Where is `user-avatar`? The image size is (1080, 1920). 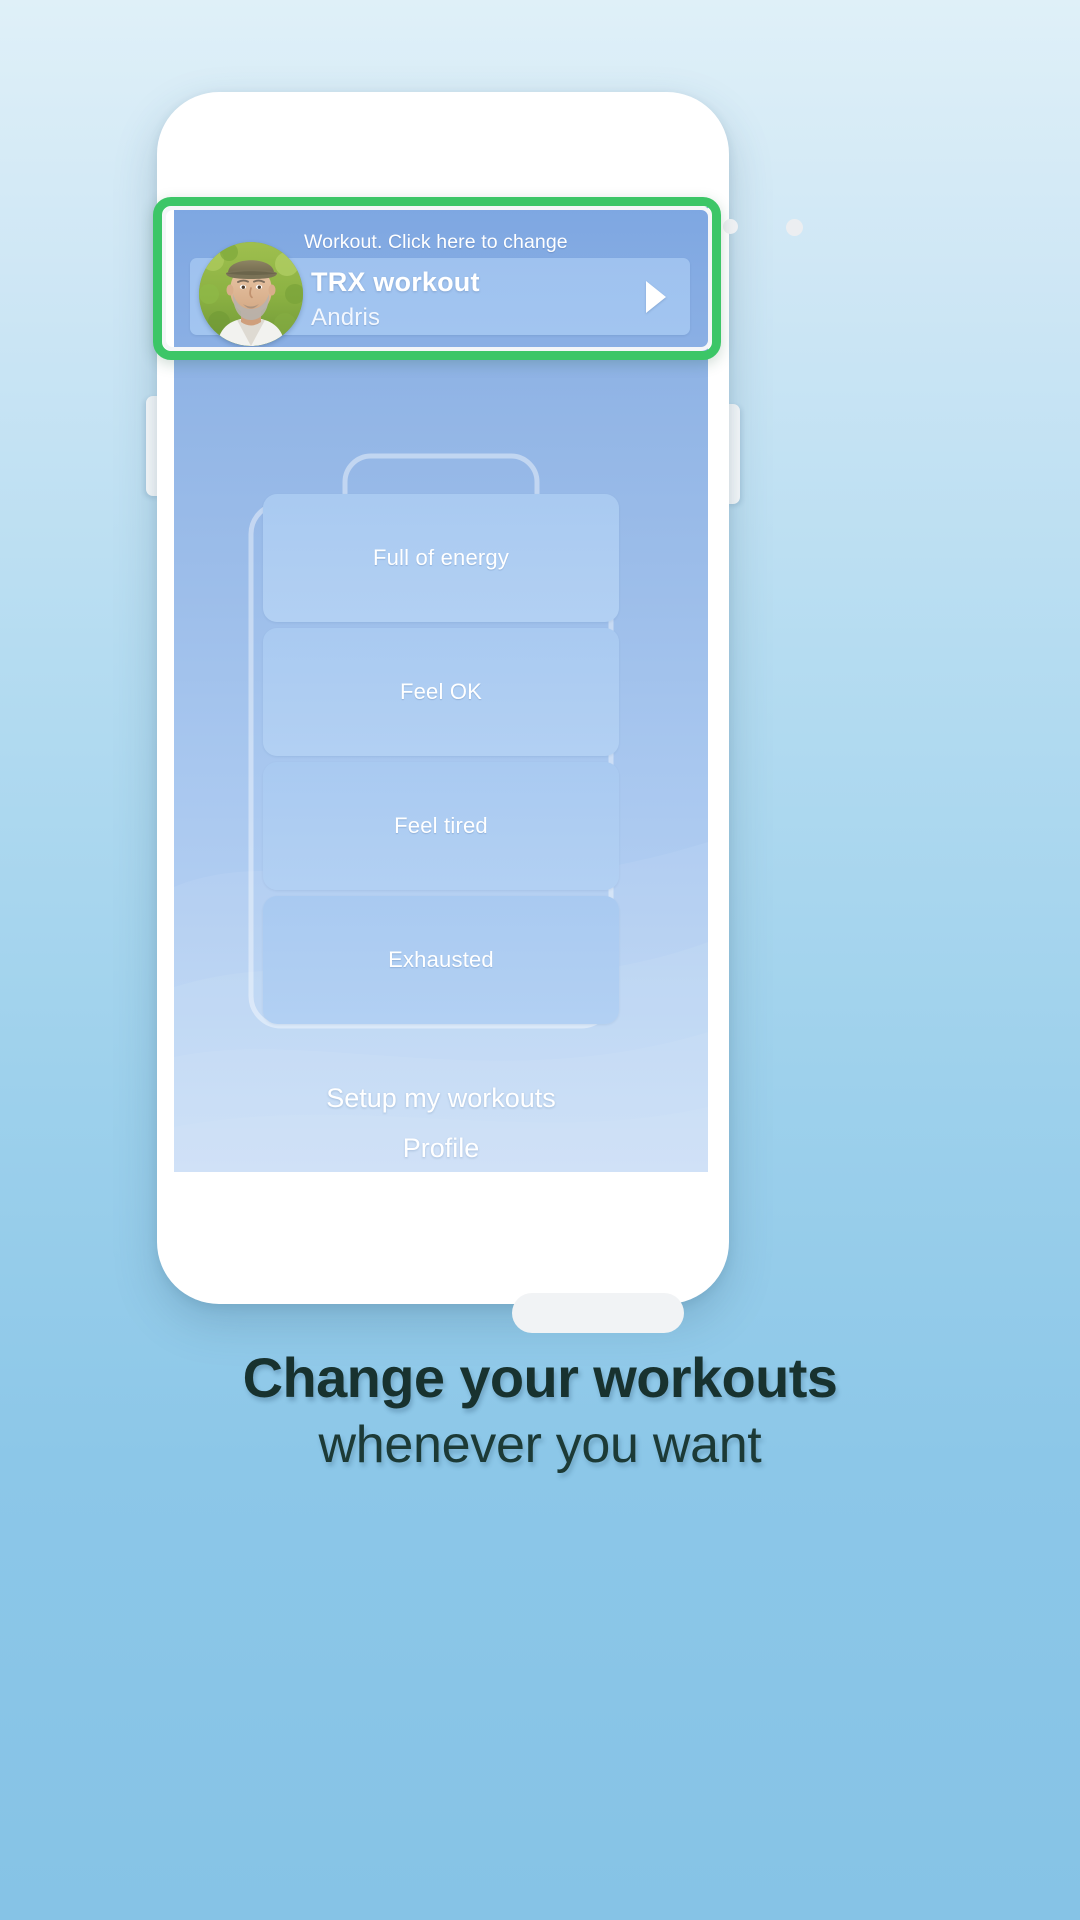 user-avatar is located at coordinates (251, 294).